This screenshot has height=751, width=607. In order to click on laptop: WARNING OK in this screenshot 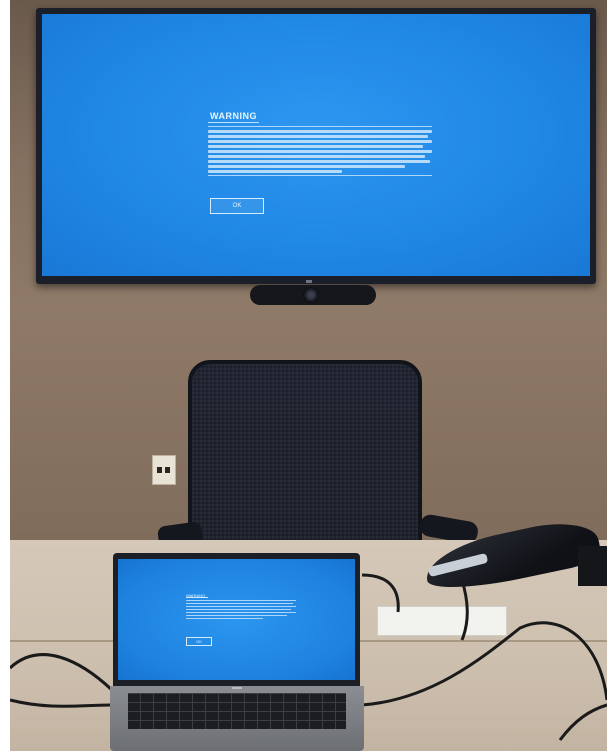, I will do `click(236, 619)`.